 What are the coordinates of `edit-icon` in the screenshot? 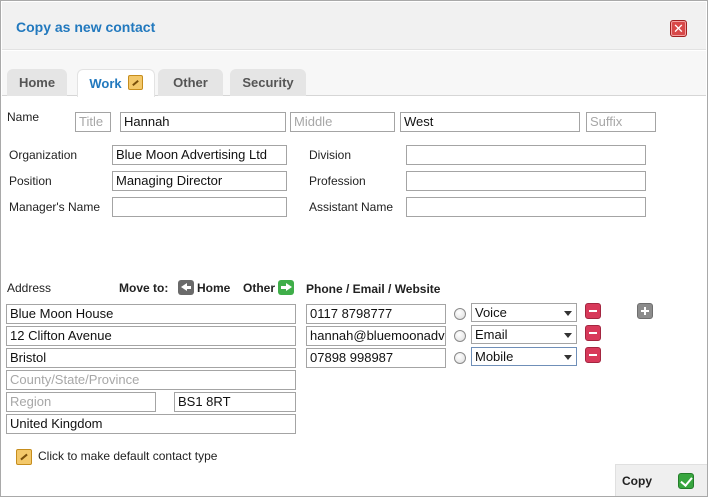 It's located at (135, 82).